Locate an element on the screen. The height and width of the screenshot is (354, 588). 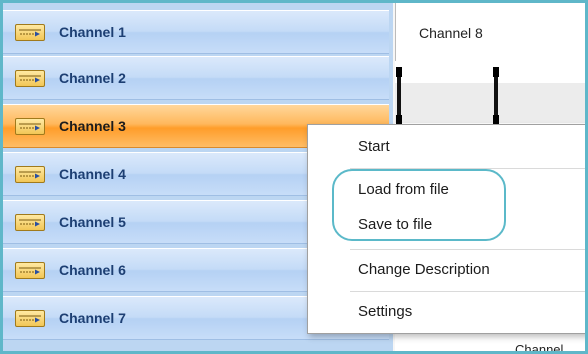
channel-label: Channel 1 is located at coordinates (92, 32).